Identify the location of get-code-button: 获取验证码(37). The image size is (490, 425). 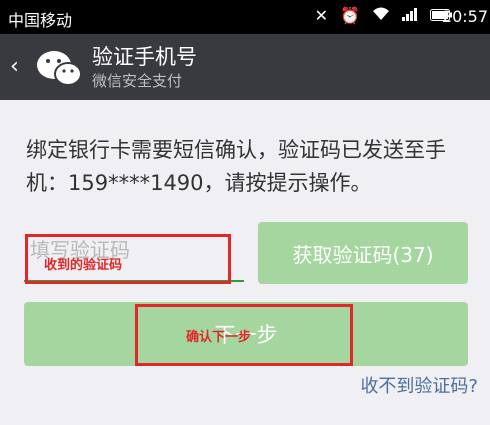
(363, 253).